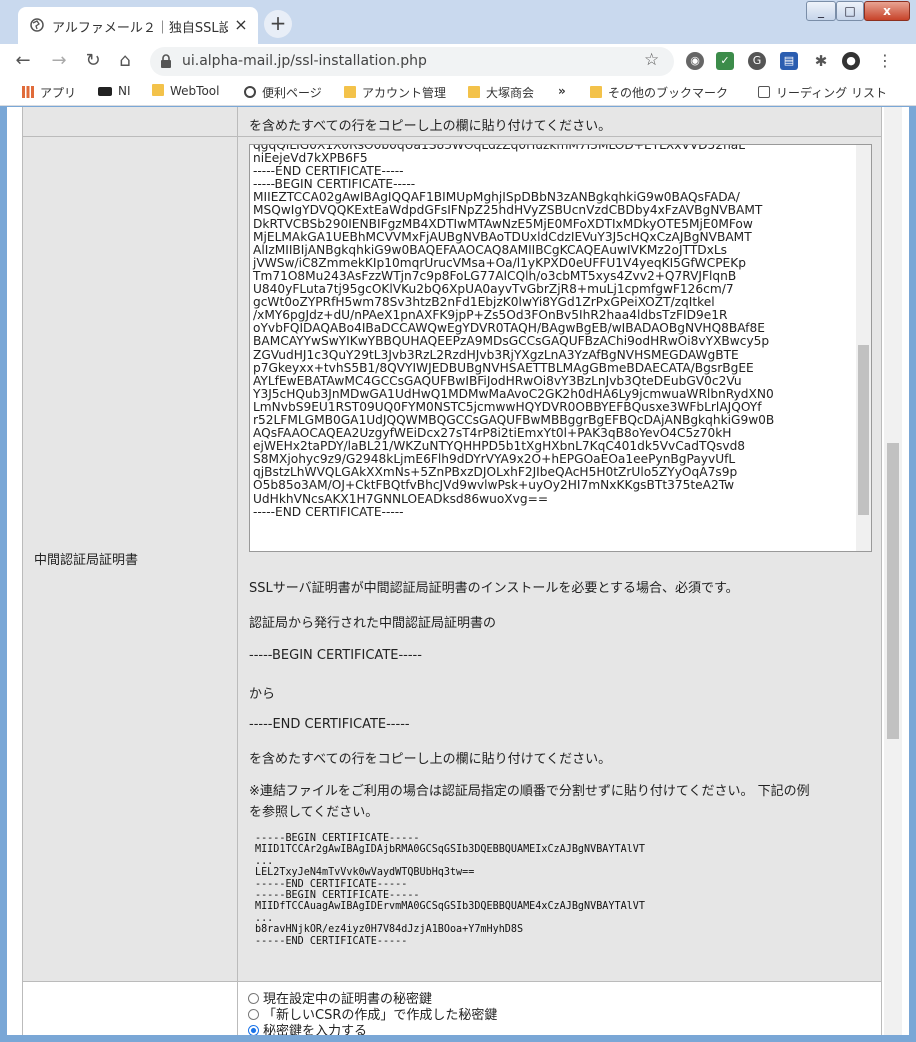 The height and width of the screenshot is (1042, 916). I want to click on tab-strip: アルファメール２｜独自SSL設定 × + _ □ x, so click(458, 22).